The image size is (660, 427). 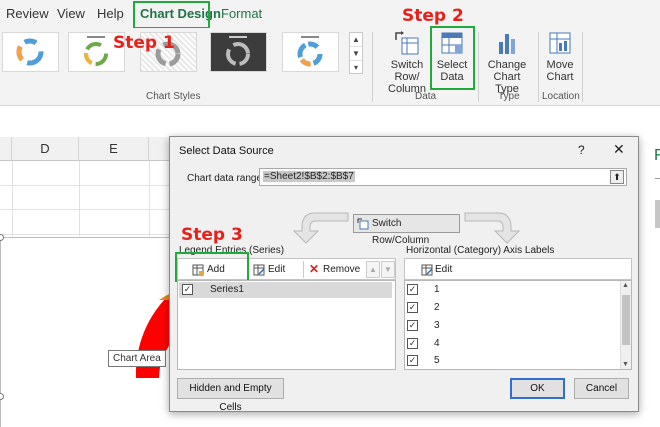 I want to click on axis-item-label: 5, so click(x=437, y=360).